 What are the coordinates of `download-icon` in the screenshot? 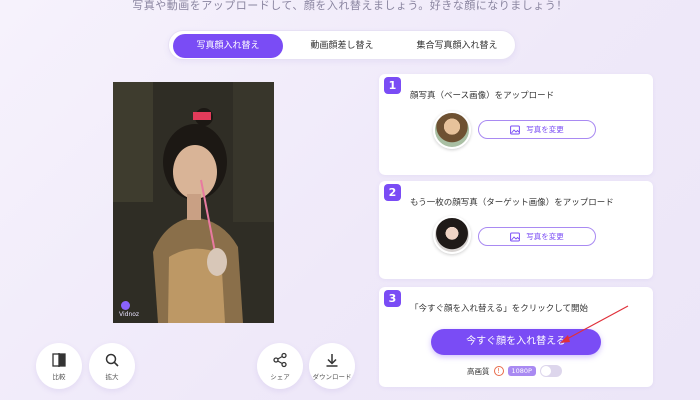 It's located at (332, 360).